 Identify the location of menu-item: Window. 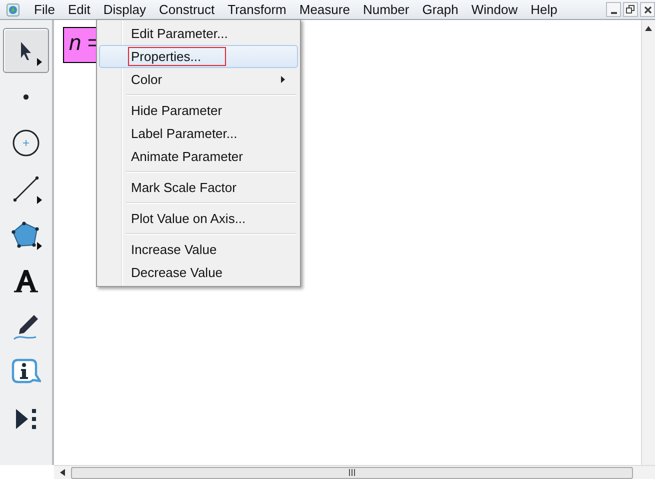
(495, 9).